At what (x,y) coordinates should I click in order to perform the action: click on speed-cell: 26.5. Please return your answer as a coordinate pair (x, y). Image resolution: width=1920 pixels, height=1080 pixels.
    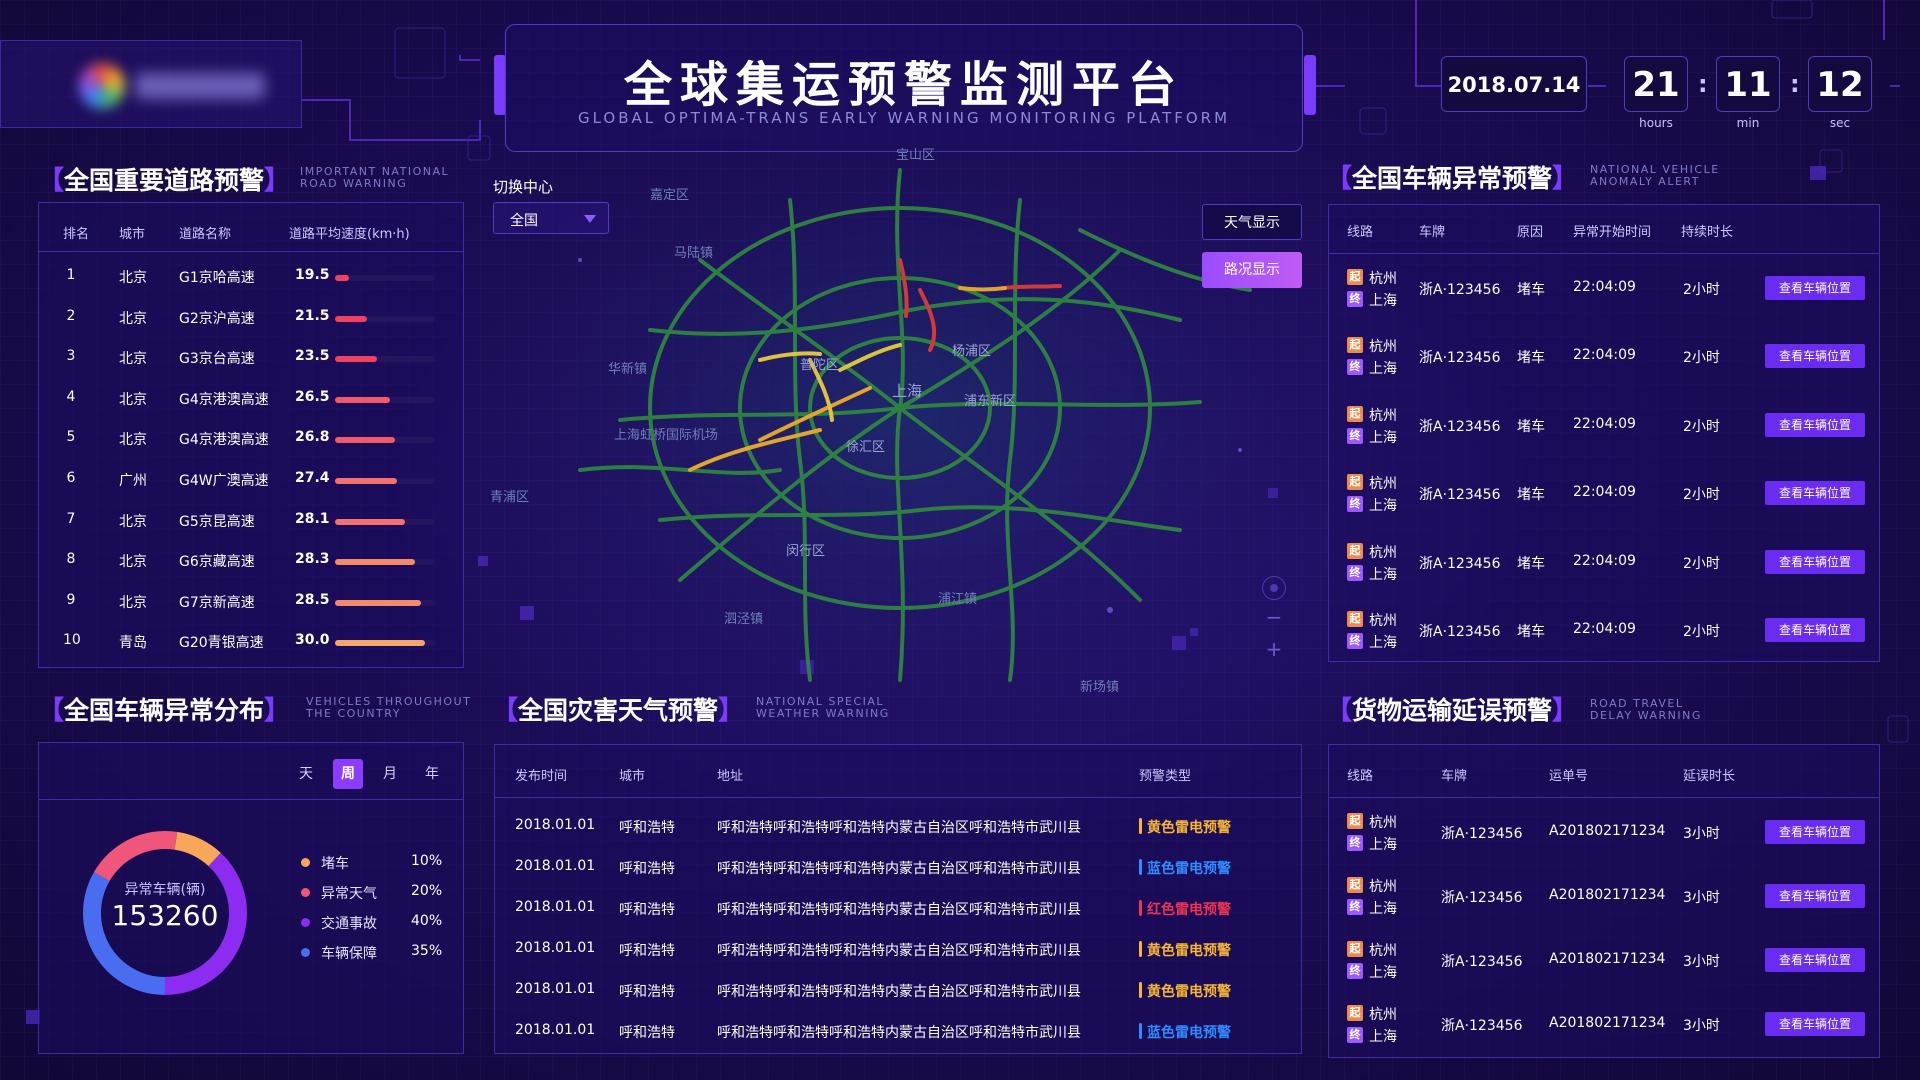
    Looking at the image, I should click on (312, 396).